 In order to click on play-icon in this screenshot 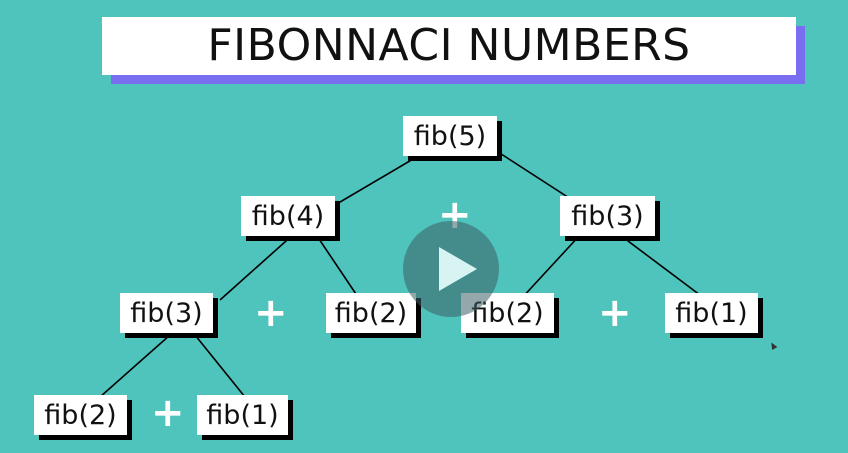, I will do `click(458, 269)`.